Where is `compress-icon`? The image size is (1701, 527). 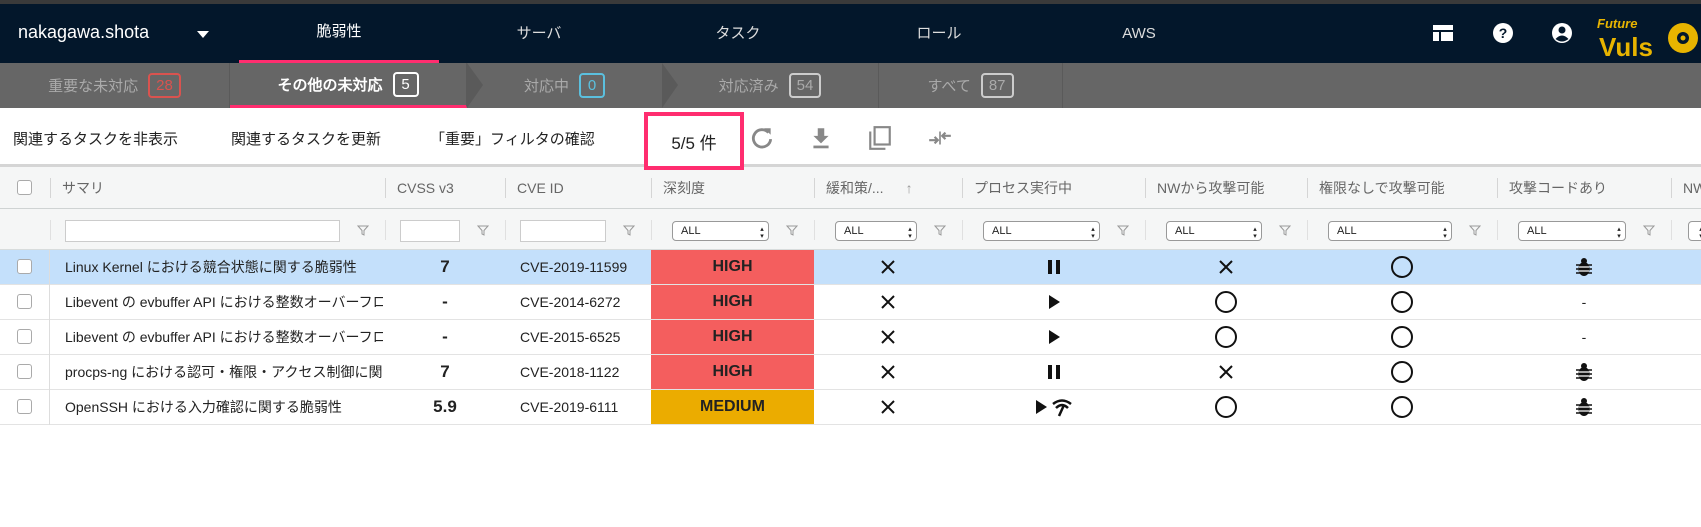
compress-icon is located at coordinates (940, 138).